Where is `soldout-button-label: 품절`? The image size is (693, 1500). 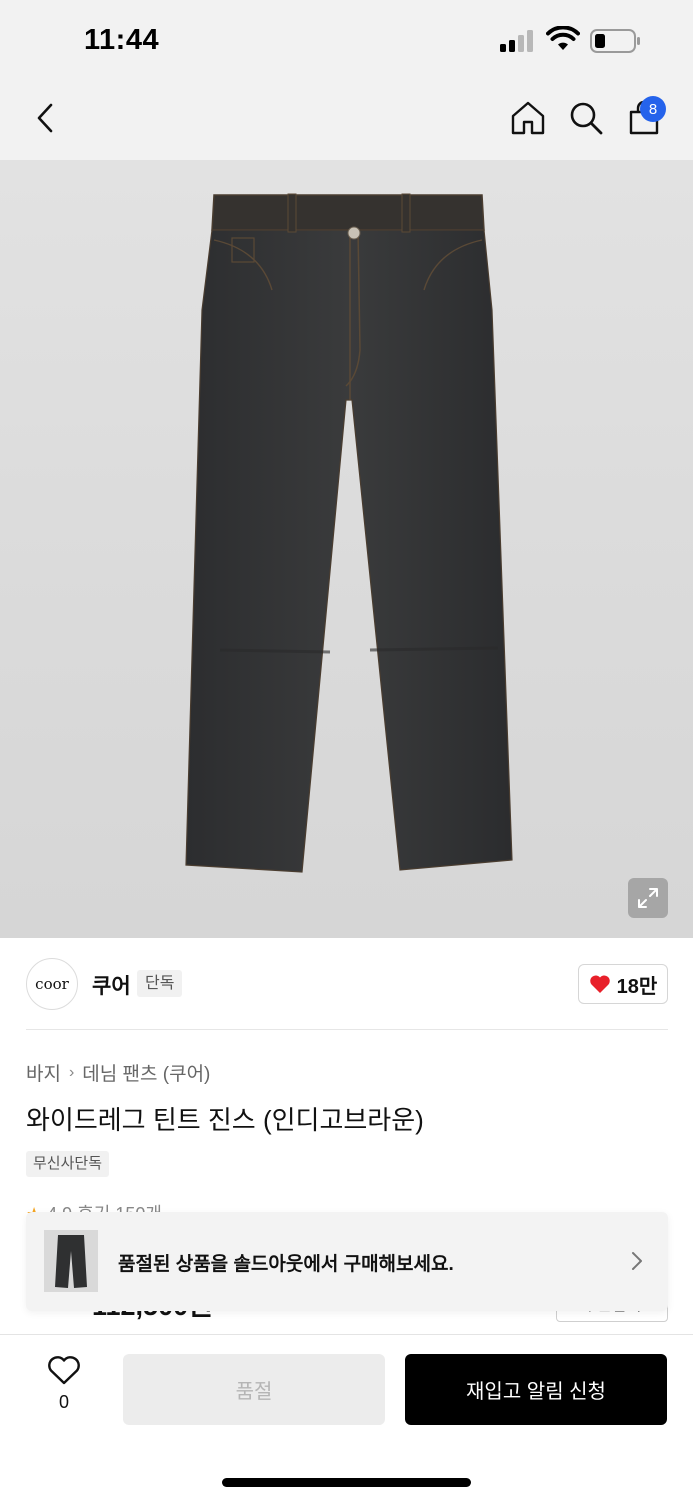 soldout-button-label: 품절 is located at coordinates (254, 1392).